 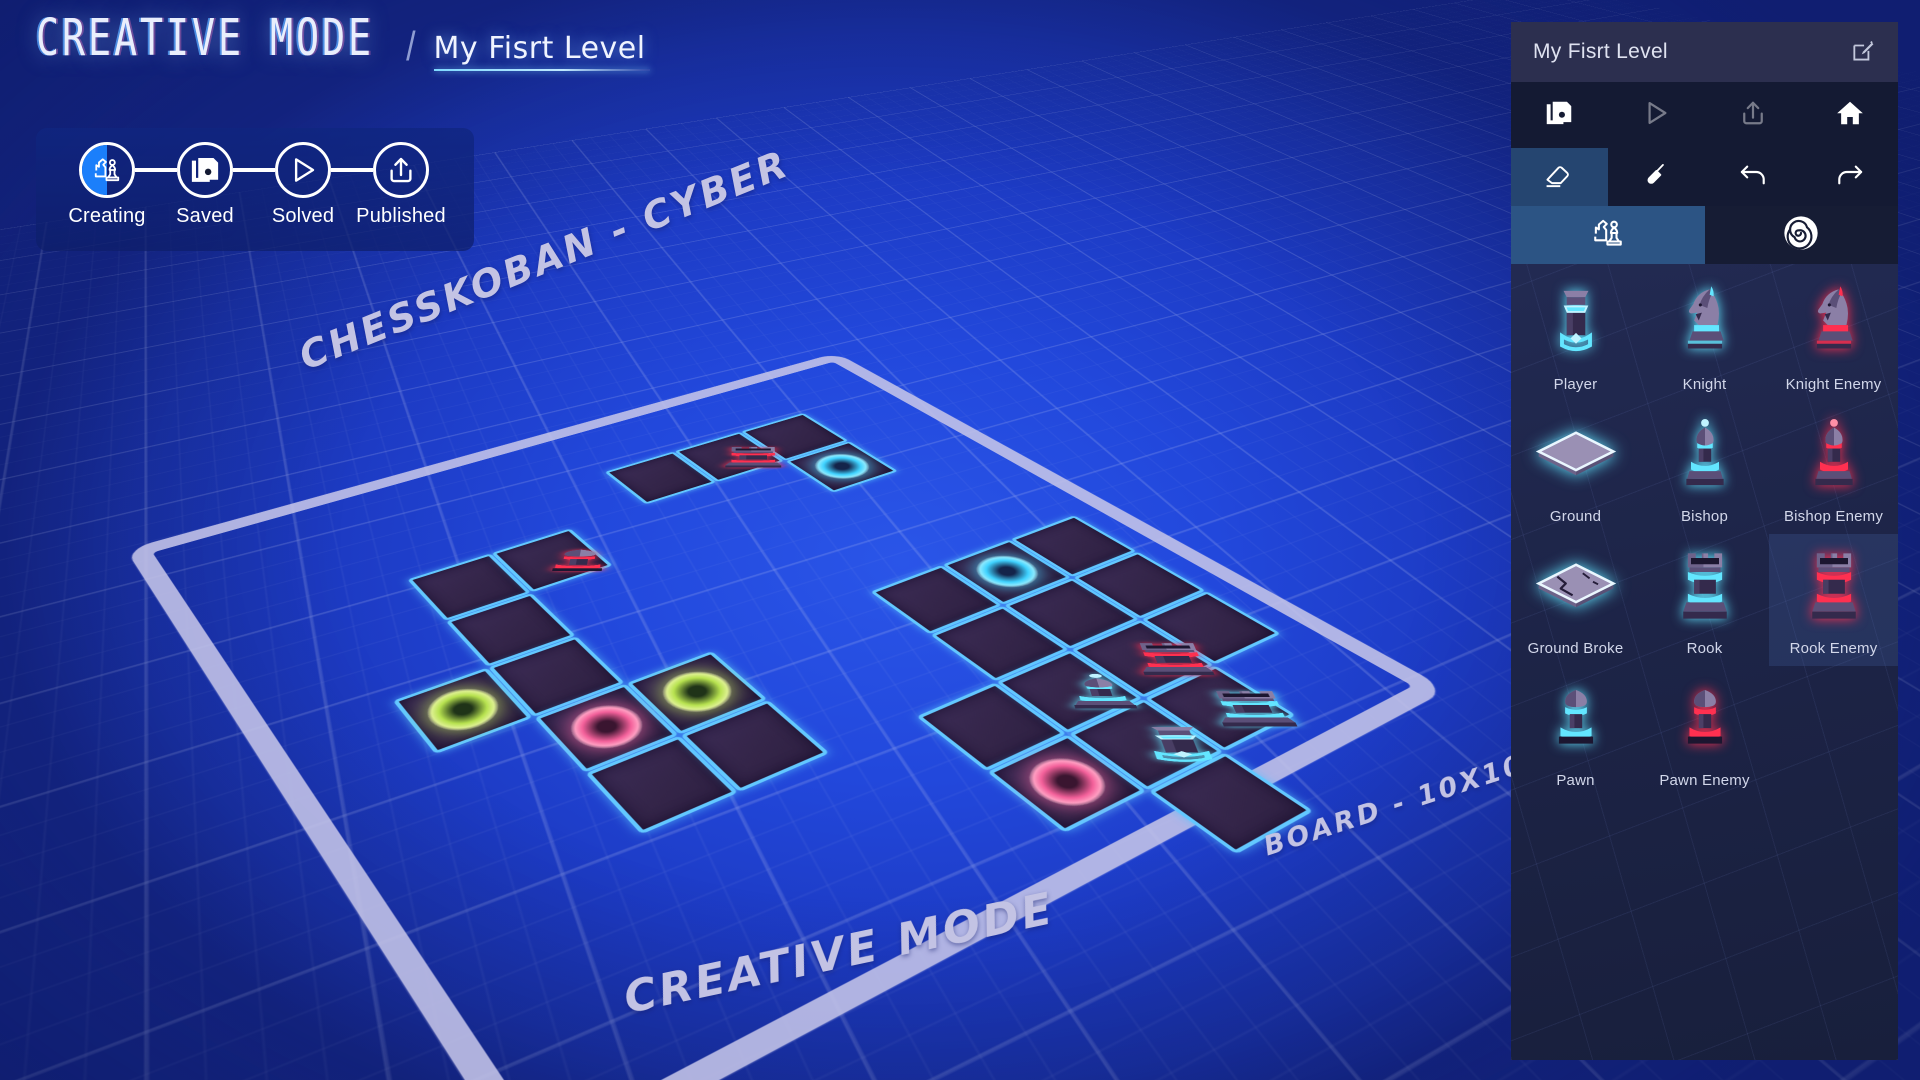 I want to click on palette-item-rook: Rook, so click(x=1704, y=600).